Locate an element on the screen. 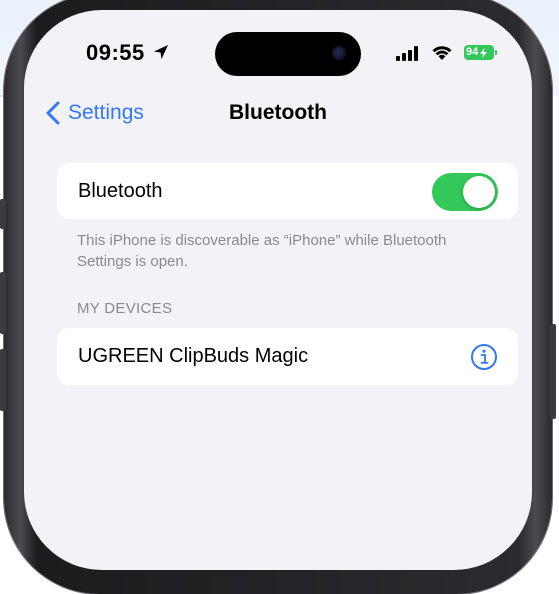 This screenshot has width=559, height=594. action-button is located at coordinates (3, 214).